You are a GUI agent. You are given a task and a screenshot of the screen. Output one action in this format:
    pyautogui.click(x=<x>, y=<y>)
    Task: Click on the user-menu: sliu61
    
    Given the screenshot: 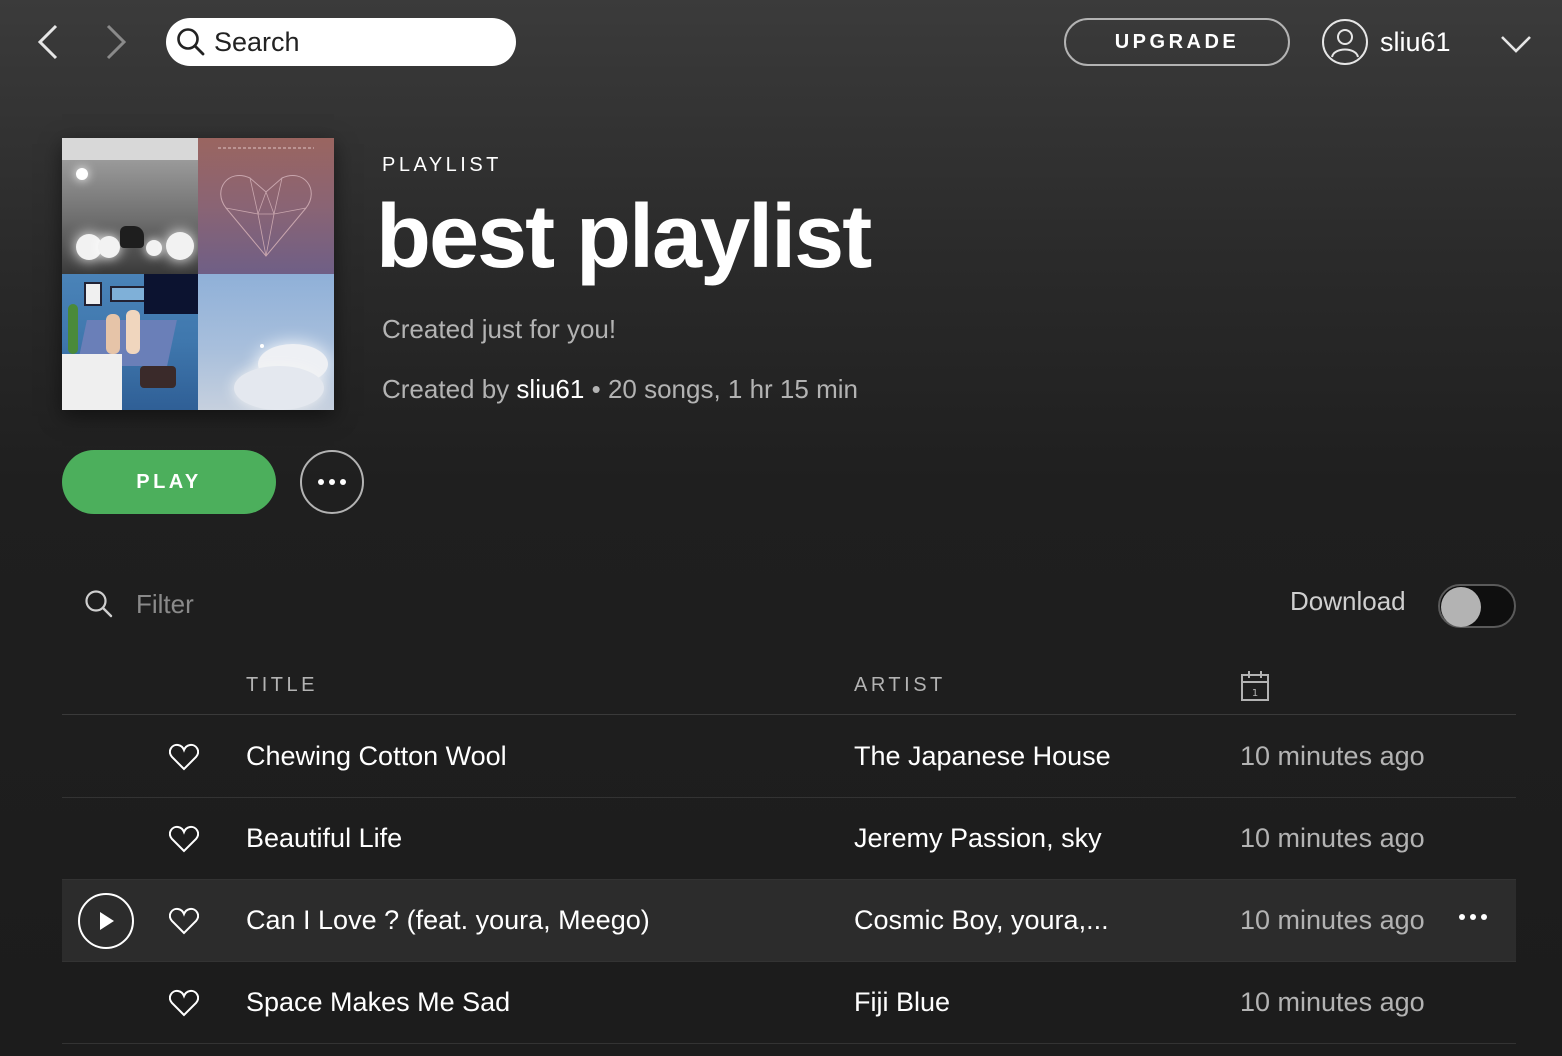 What is the action you would take?
    pyautogui.click(x=1386, y=42)
    